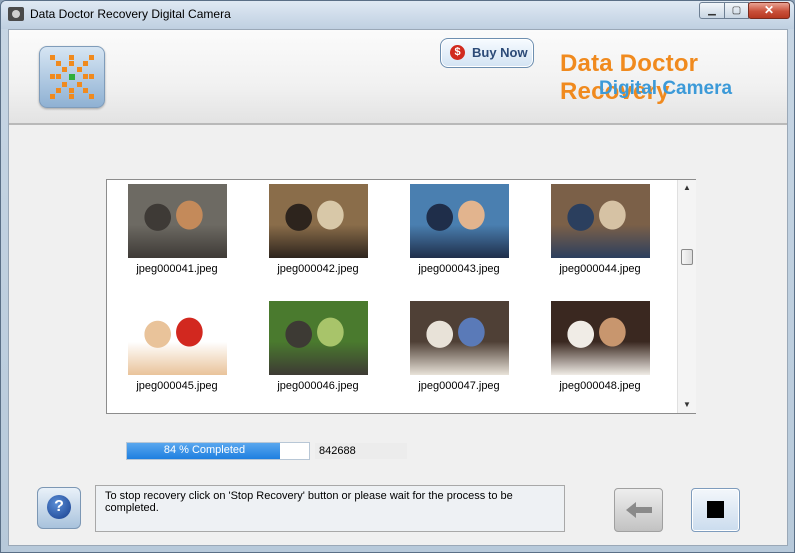  What do you see at coordinates (687, 188) in the screenshot?
I see `scroll-up-icon: ▲` at bounding box center [687, 188].